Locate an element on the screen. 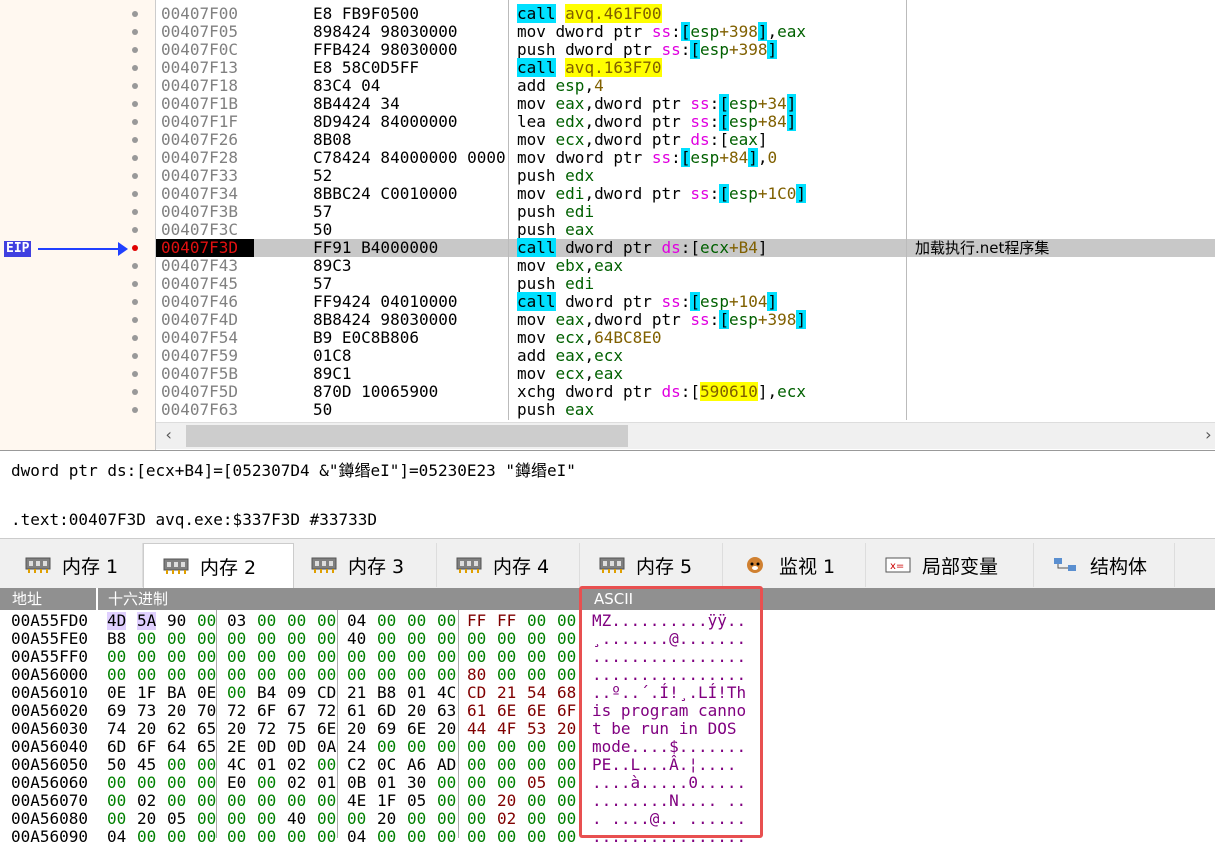 The width and height of the screenshot is (1215, 846). hex-byte: A6 is located at coordinates (416, 765).